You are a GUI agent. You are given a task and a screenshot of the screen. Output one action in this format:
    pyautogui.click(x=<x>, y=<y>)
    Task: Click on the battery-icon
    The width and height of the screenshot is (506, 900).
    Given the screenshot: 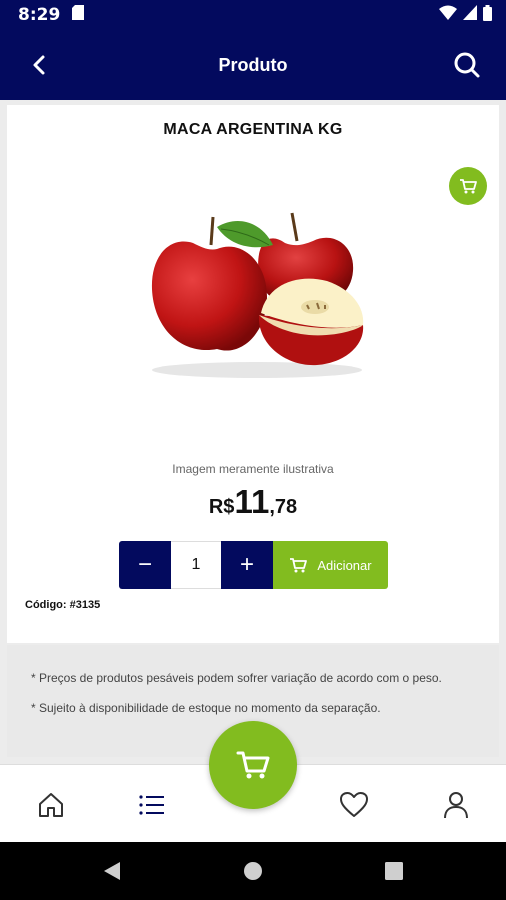 What is the action you would take?
    pyautogui.click(x=487, y=15)
    